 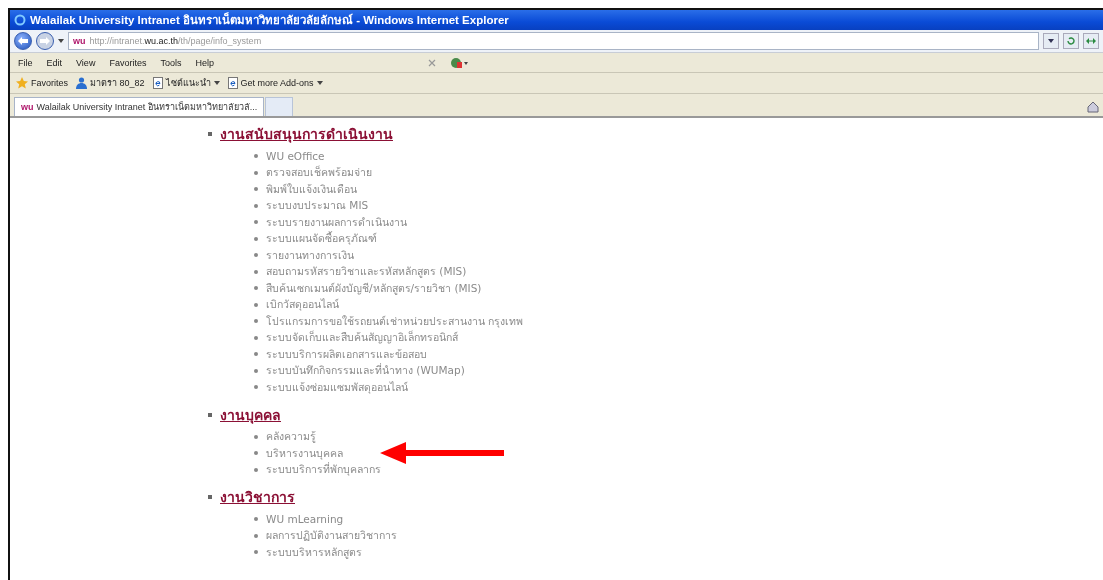 What do you see at coordinates (20, 20) in the screenshot?
I see `browser-logo-icon` at bounding box center [20, 20].